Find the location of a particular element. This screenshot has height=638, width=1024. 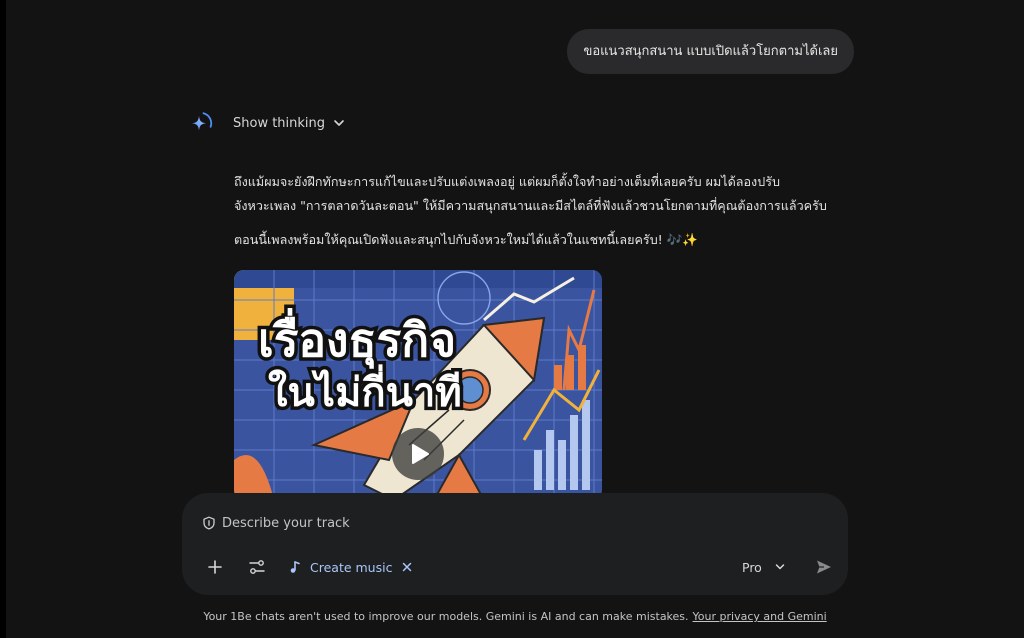

user-message: ขอแนวสนุกสนาน แบบเปิดแล้วโยกตามได้เลย is located at coordinates (710, 51).